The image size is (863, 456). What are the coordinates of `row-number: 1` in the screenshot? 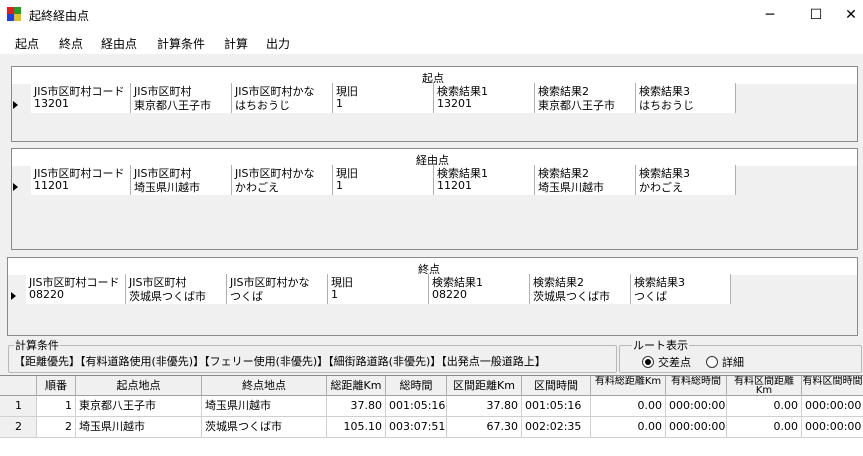 It's located at (18, 406).